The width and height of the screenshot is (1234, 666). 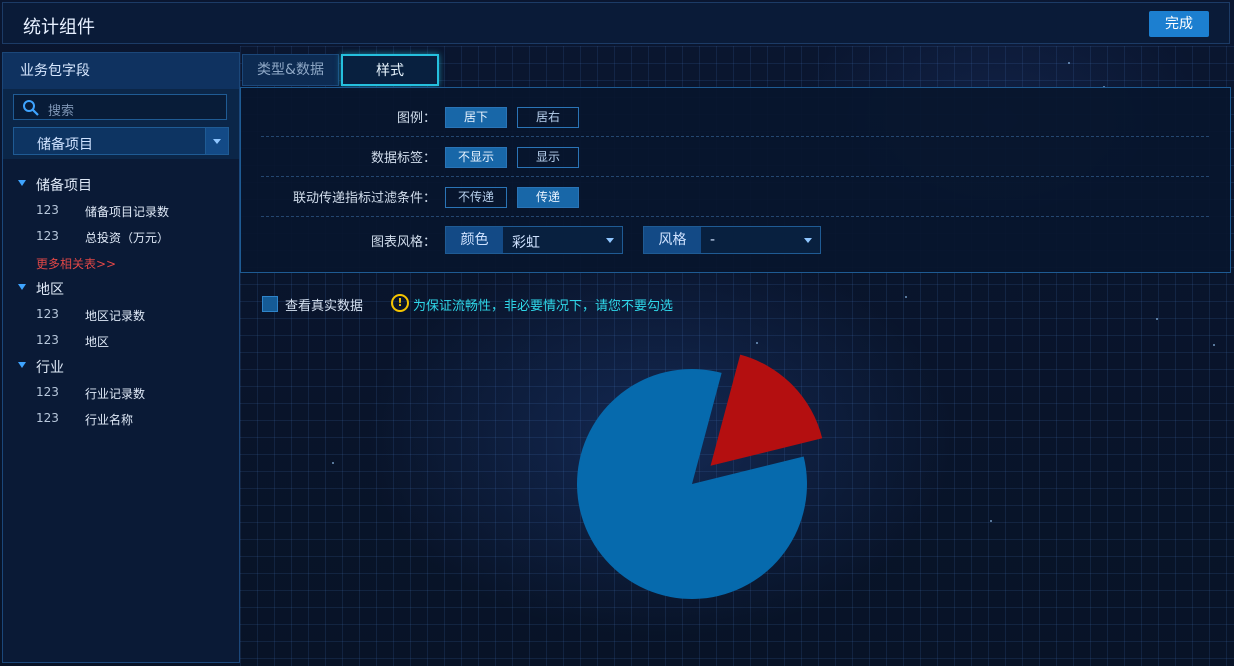 What do you see at coordinates (548, 117) in the screenshot?
I see `legend-right-option: 居右` at bounding box center [548, 117].